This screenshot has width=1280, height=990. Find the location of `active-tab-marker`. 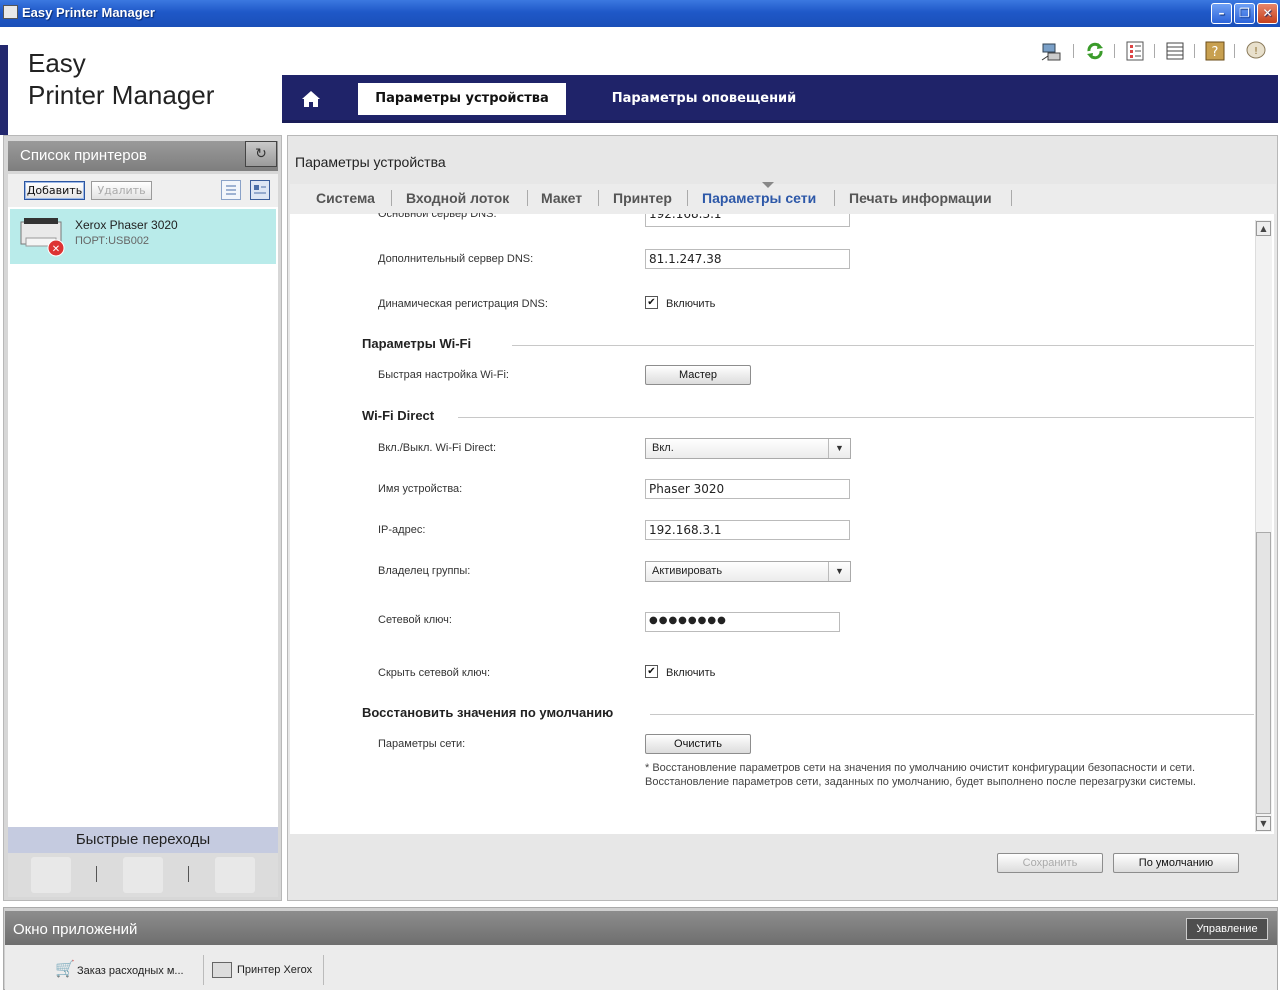

active-tab-marker is located at coordinates (768, 185).